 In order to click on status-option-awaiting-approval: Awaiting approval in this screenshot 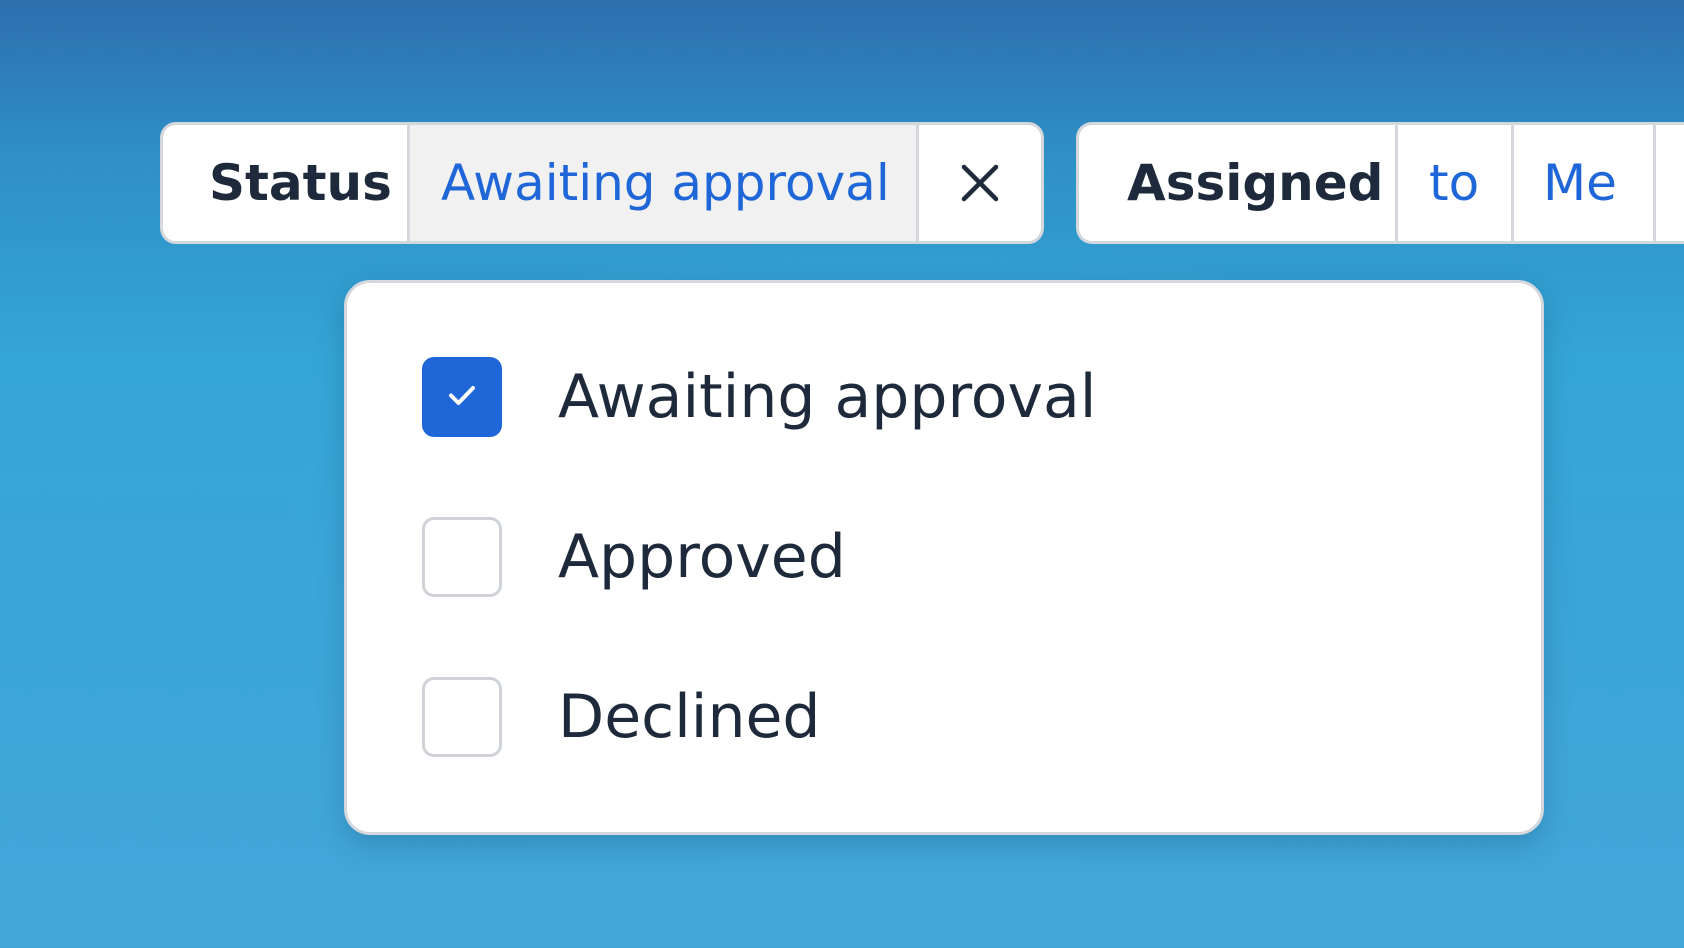, I will do `click(759, 397)`.